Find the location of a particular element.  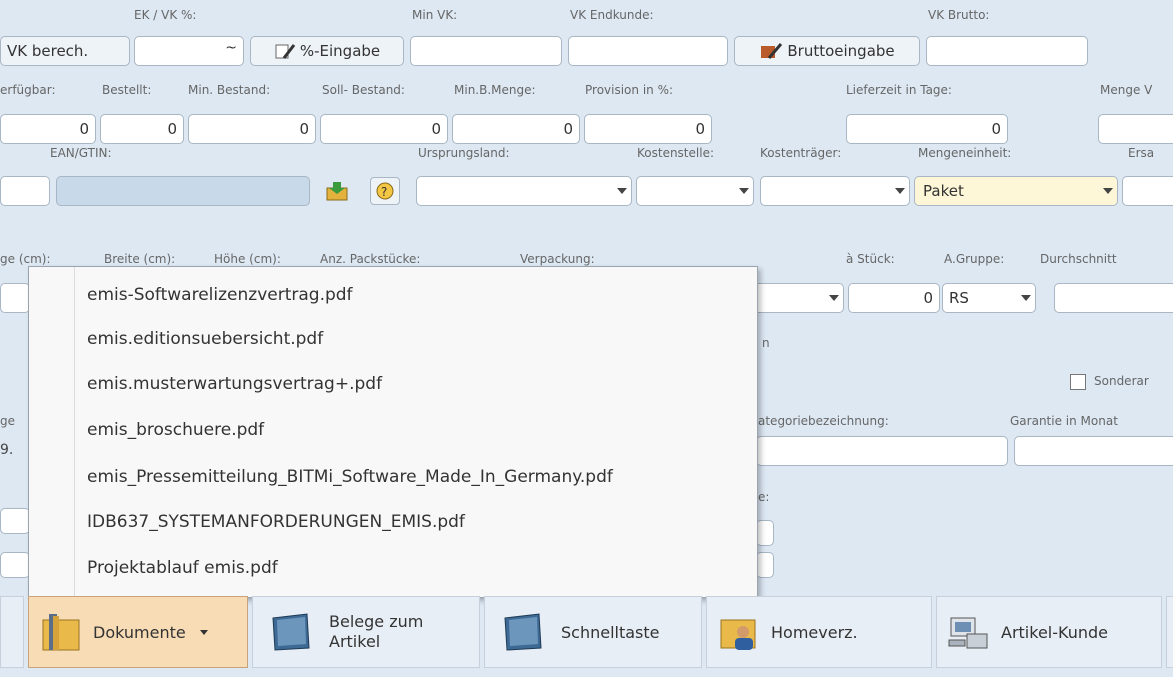

laenge-label: ge (cm): is located at coordinates (25, 259).